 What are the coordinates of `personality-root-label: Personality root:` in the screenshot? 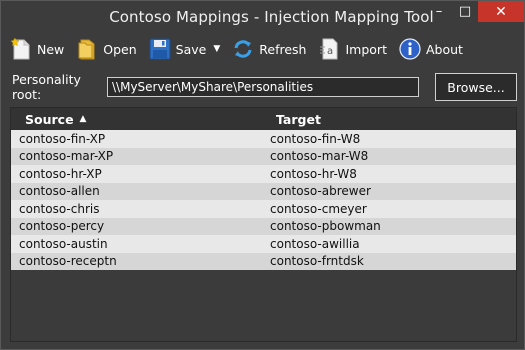 It's located at (46, 87).